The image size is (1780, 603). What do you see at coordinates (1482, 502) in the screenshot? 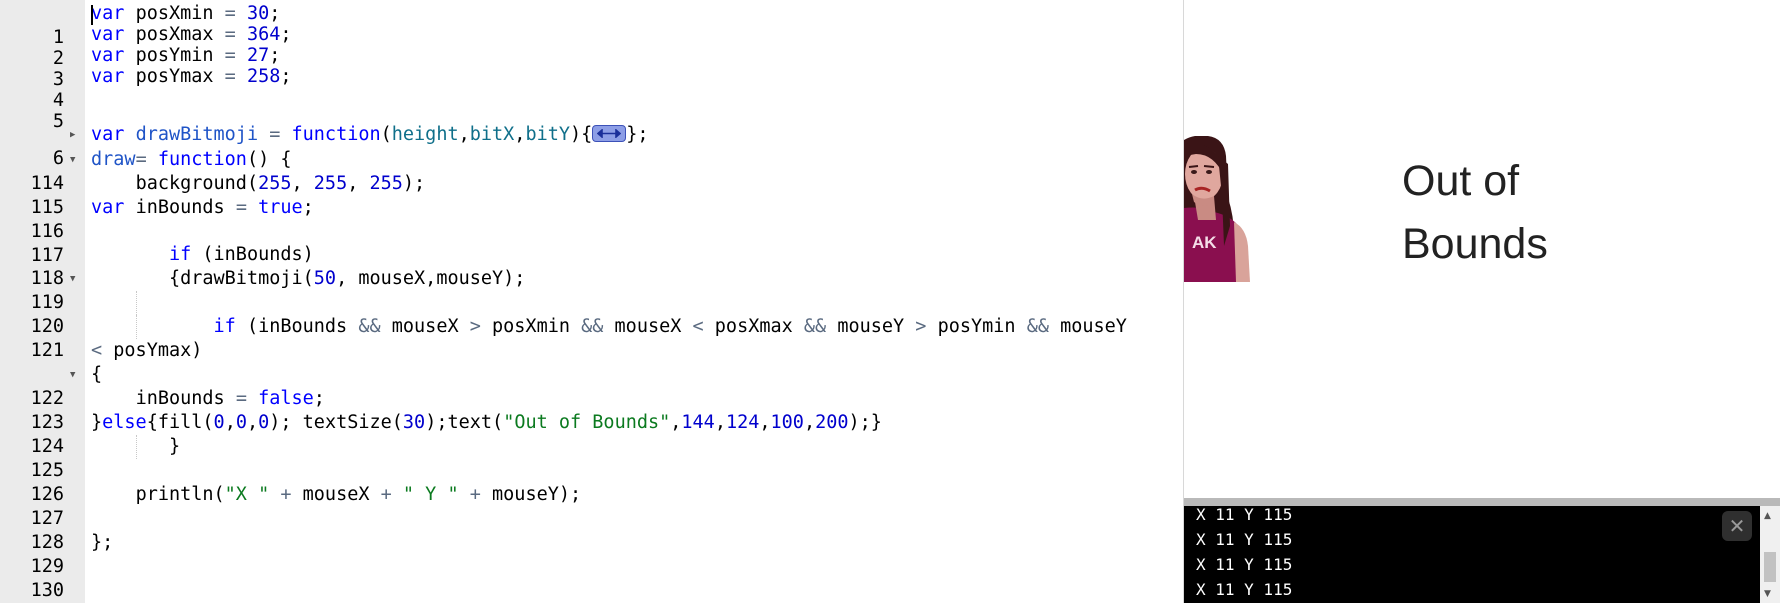
I see `console-resize-bar` at bounding box center [1482, 502].